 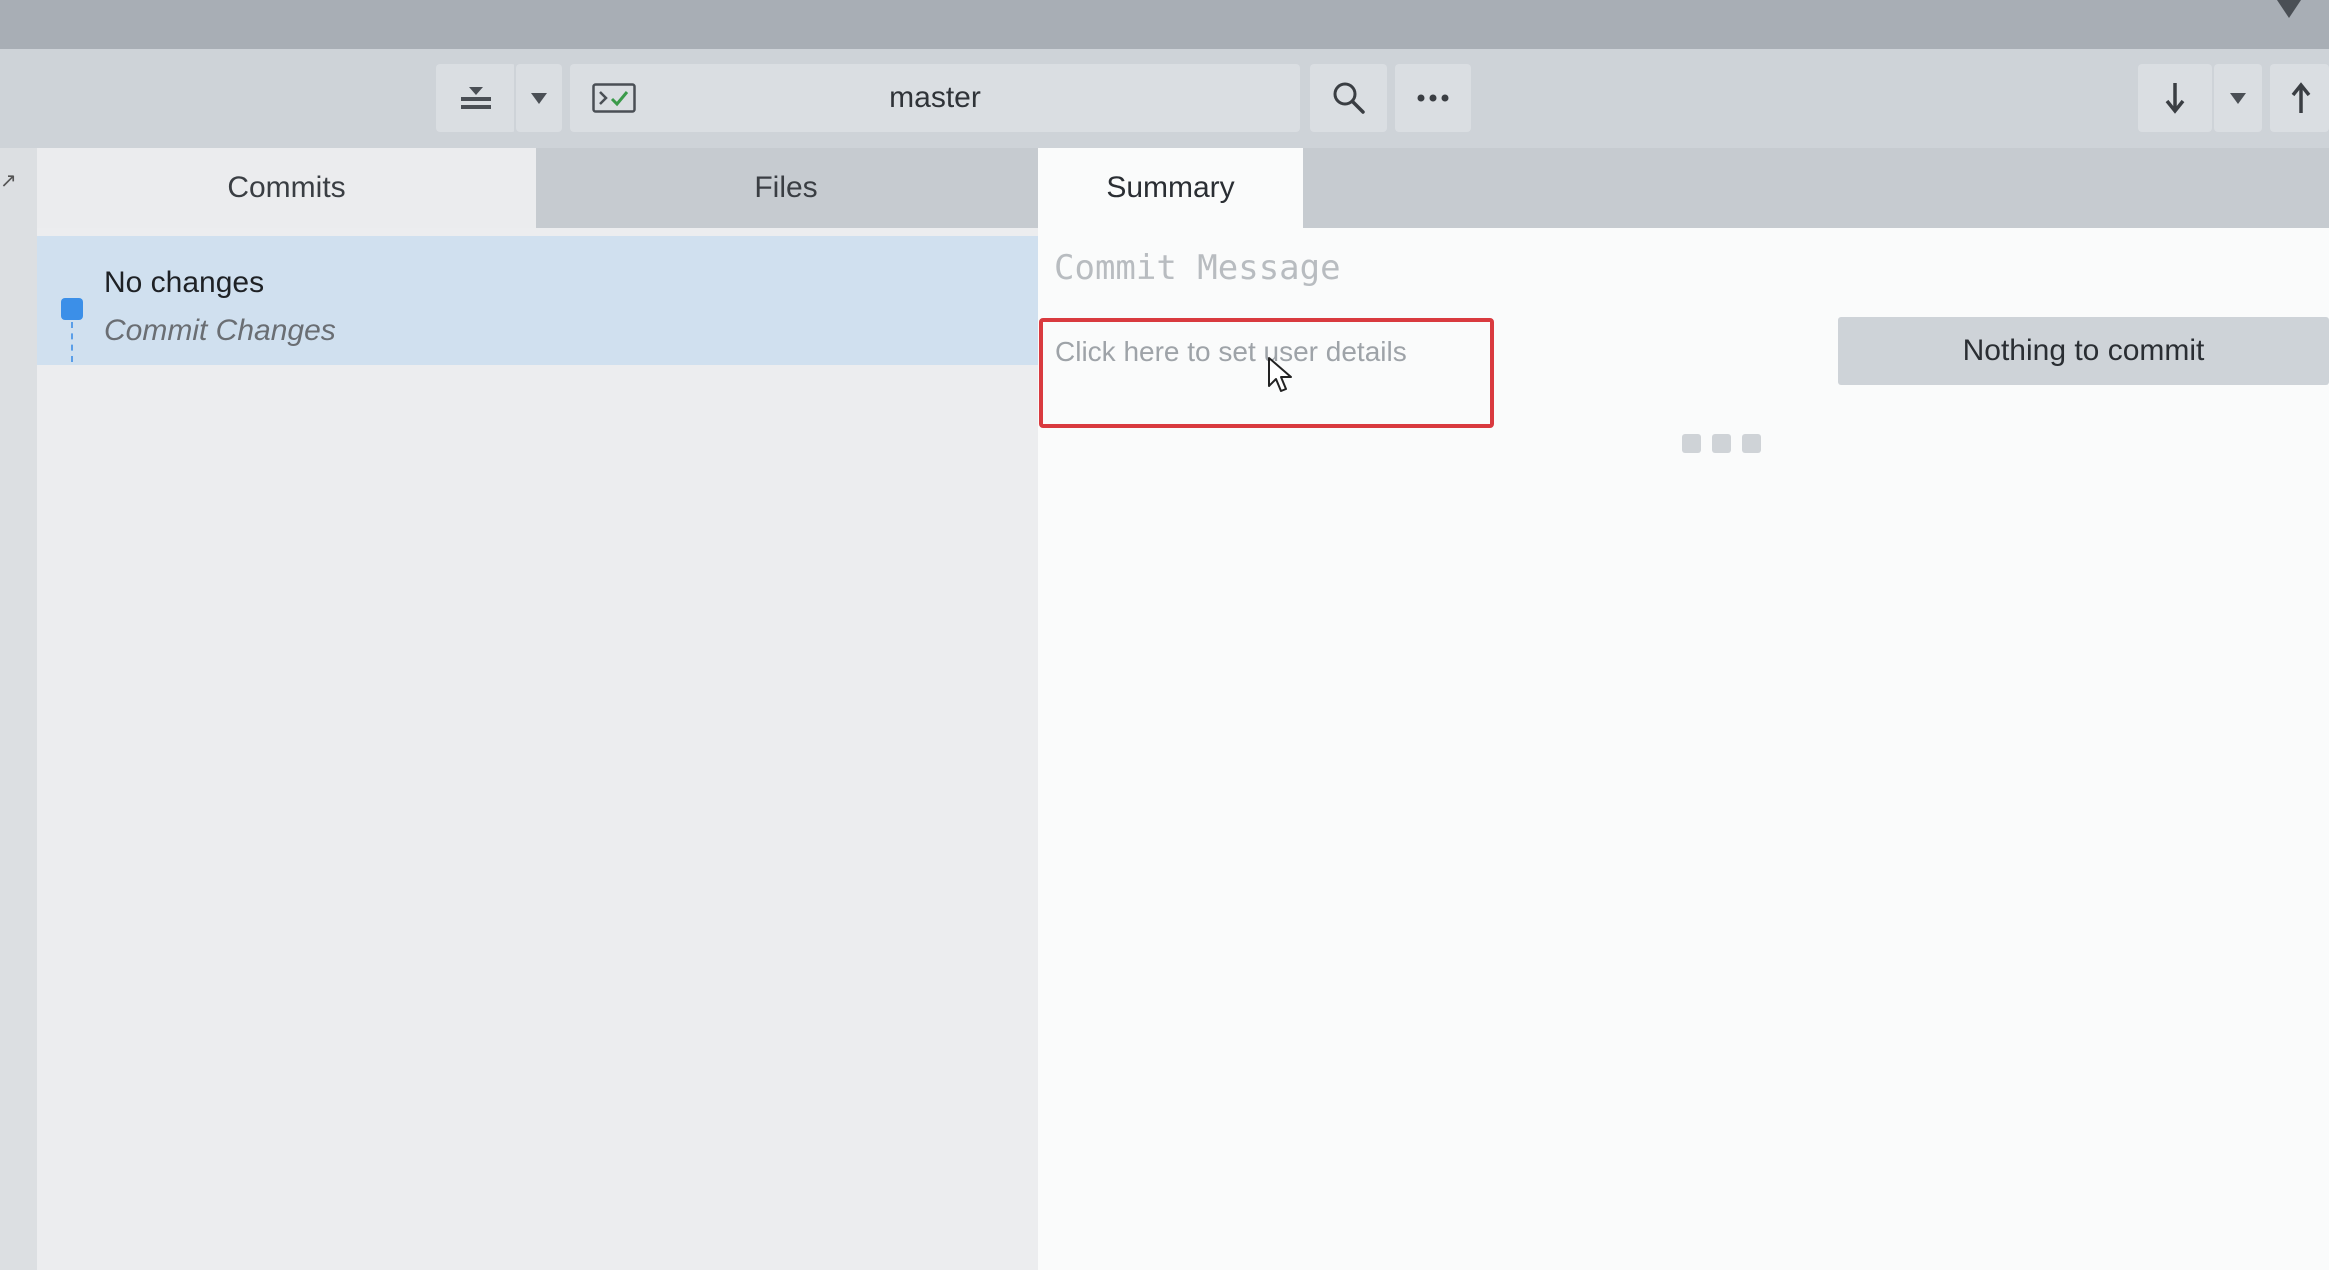 I want to click on commit-node-icon, so click(x=72, y=309).